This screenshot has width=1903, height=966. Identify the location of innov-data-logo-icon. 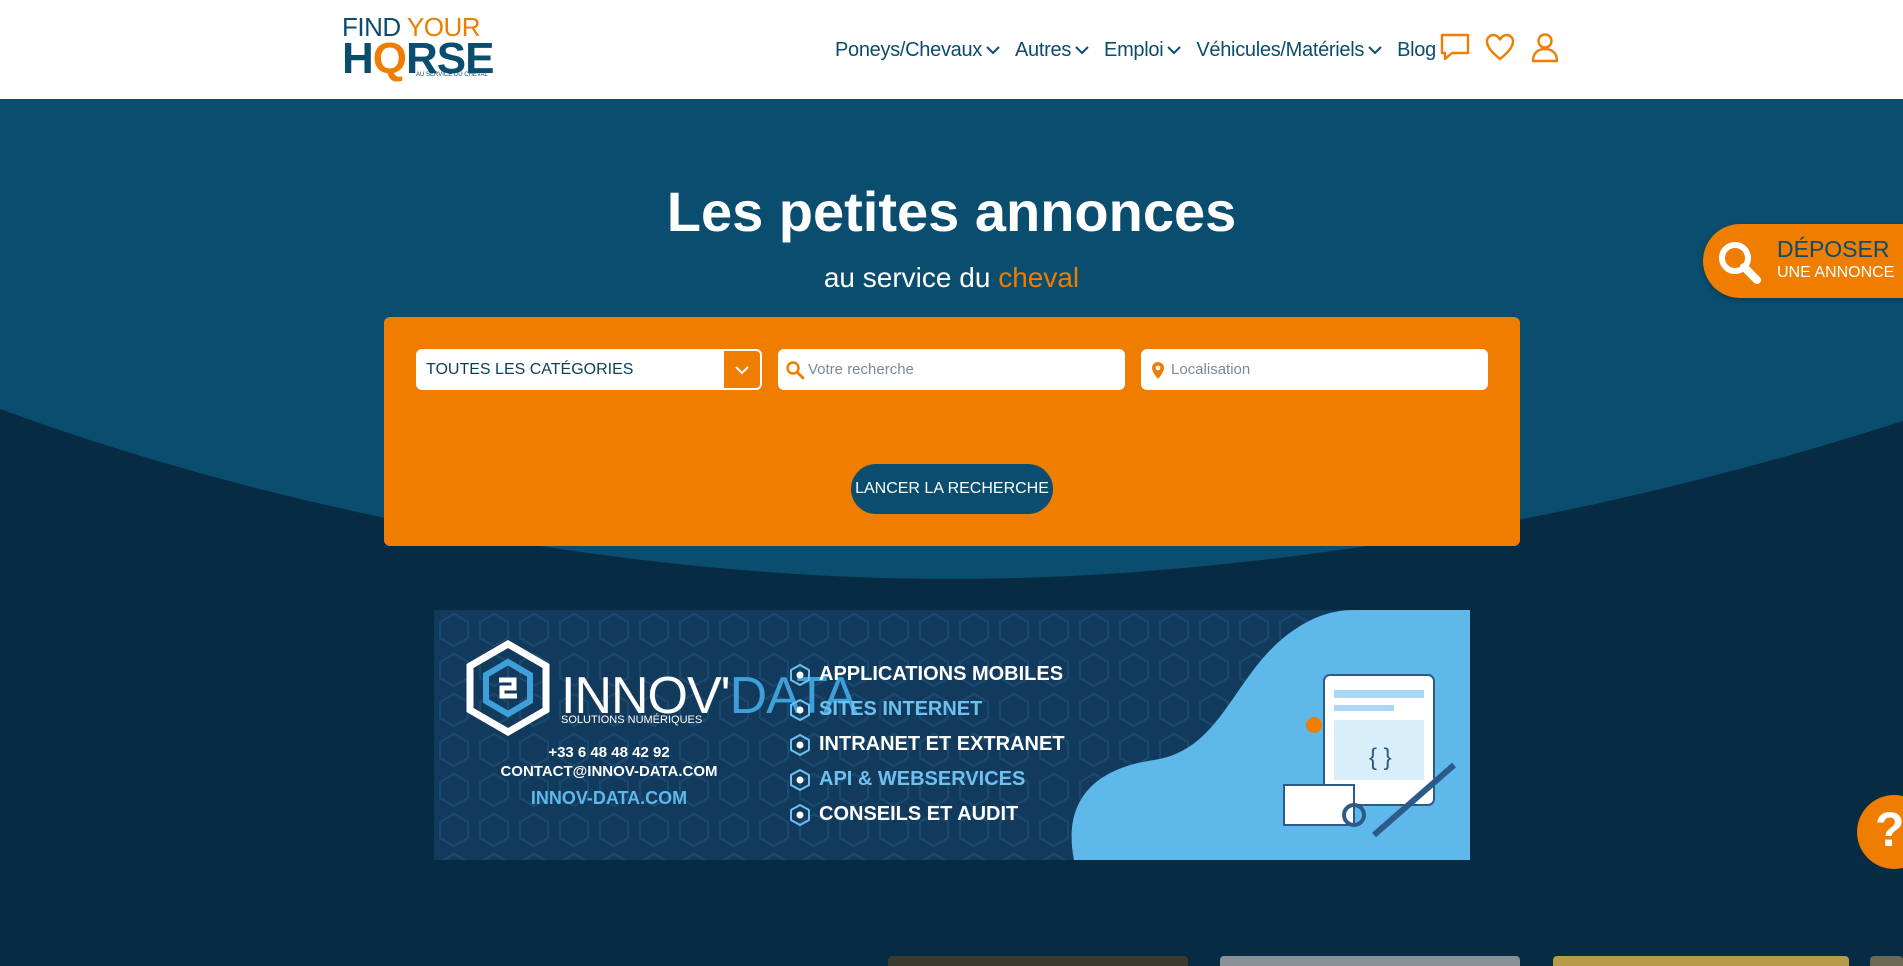
(508, 688).